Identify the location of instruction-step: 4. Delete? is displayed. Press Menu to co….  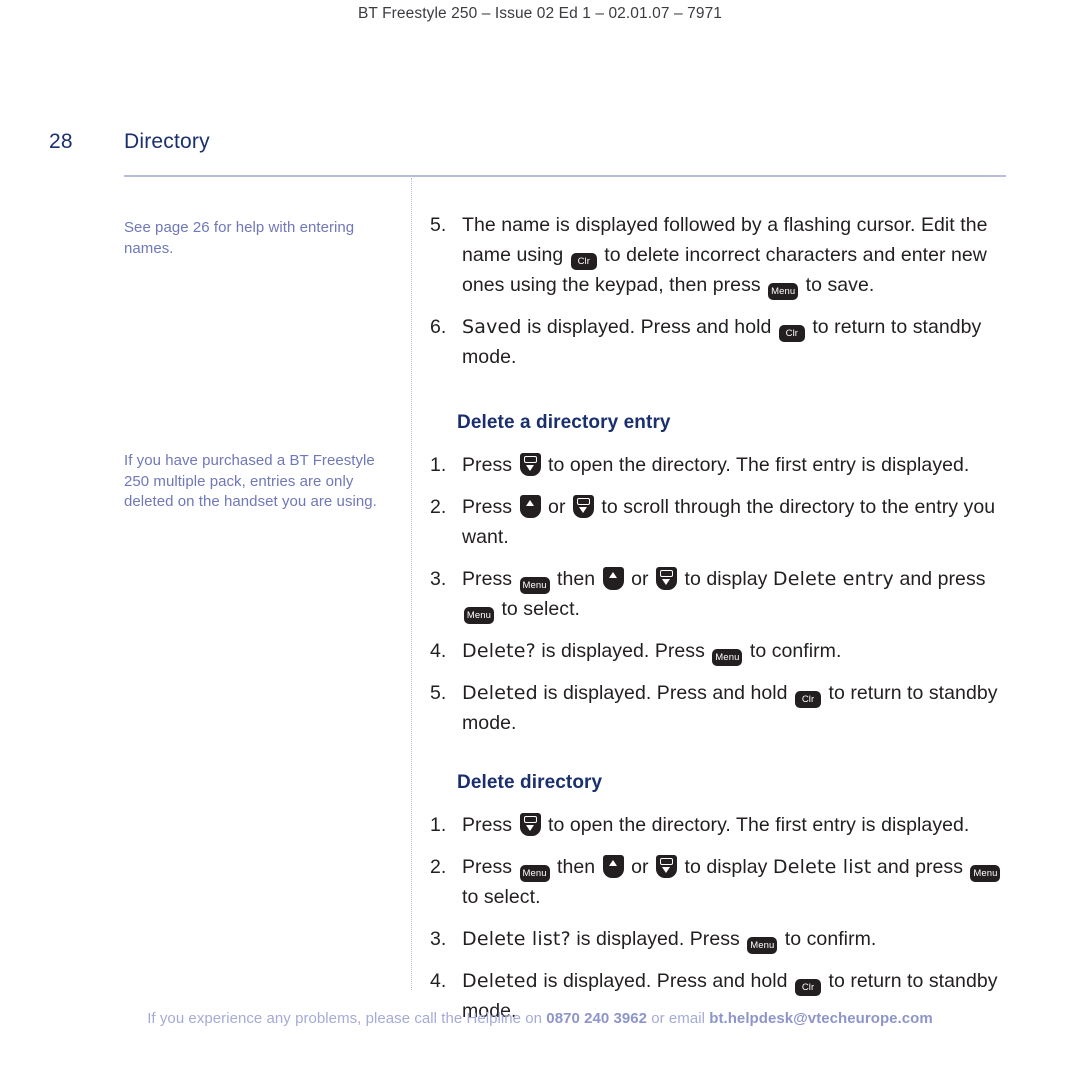
(725, 651).